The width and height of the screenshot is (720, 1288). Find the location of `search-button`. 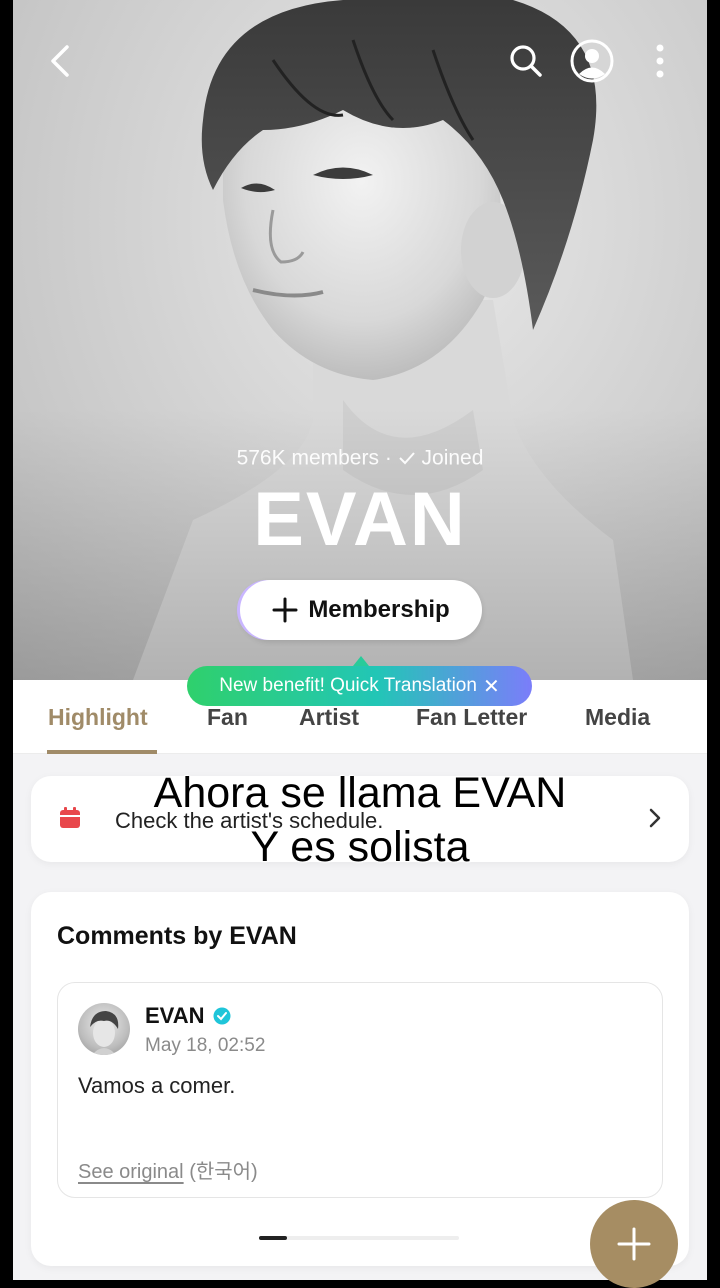

search-button is located at coordinates (526, 61).